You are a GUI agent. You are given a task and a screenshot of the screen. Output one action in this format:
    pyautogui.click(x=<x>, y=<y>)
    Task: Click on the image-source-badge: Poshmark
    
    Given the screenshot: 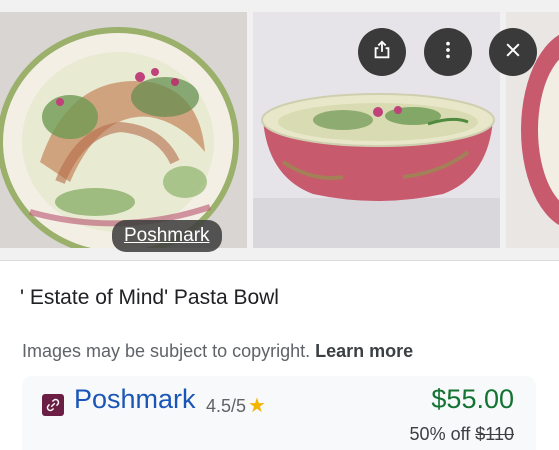 What is the action you would take?
    pyautogui.click(x=167, y=236)
    